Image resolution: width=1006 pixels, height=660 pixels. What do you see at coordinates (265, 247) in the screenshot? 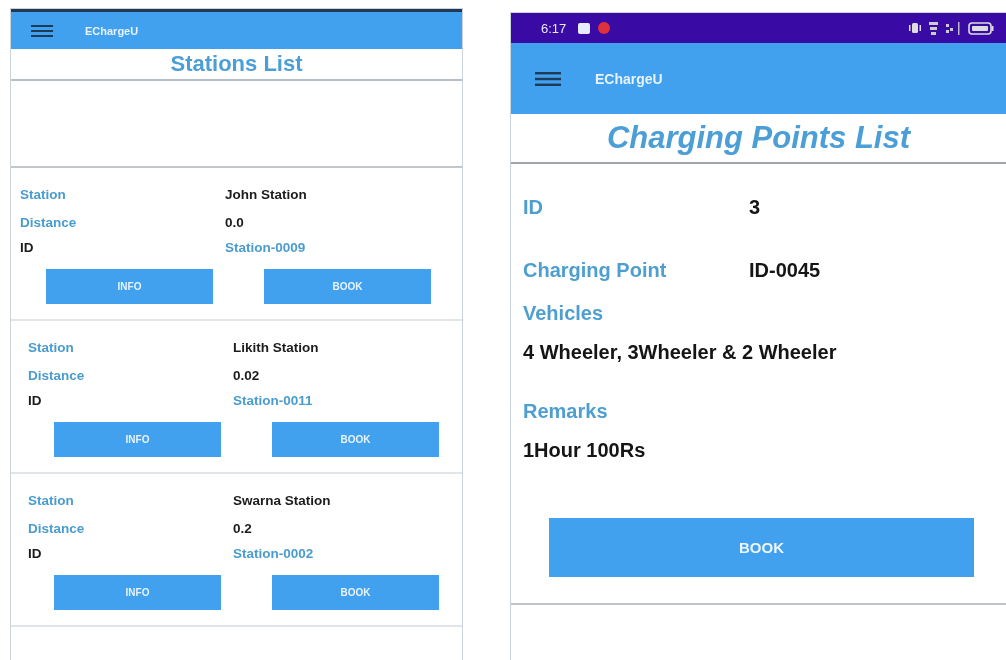
I see `field-value: Station-0009` at bounding box center [265, 247].